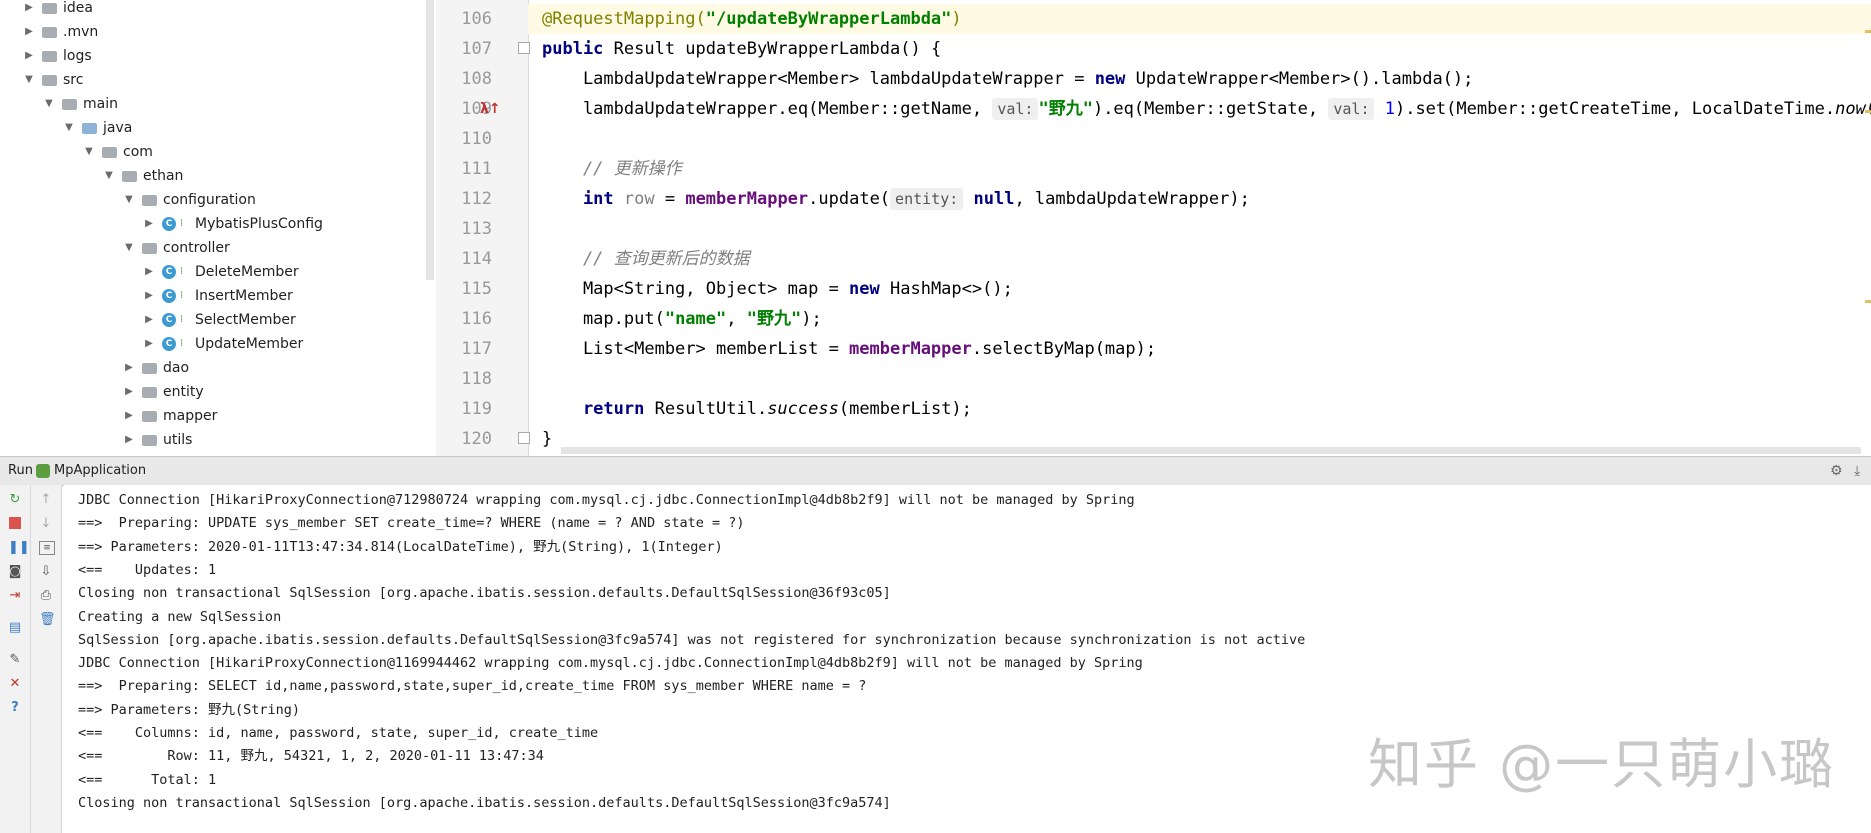  I want to click on tree-item: ▼ controller, so click(176, 248).